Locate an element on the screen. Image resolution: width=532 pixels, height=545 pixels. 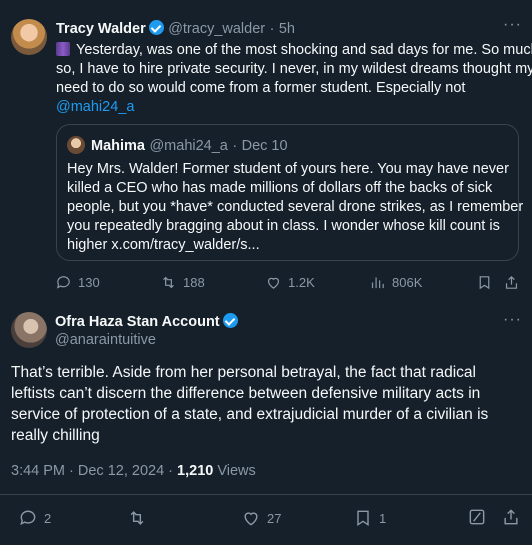
author-handle: @anaraintuitive is located at coordinates (105, 340).